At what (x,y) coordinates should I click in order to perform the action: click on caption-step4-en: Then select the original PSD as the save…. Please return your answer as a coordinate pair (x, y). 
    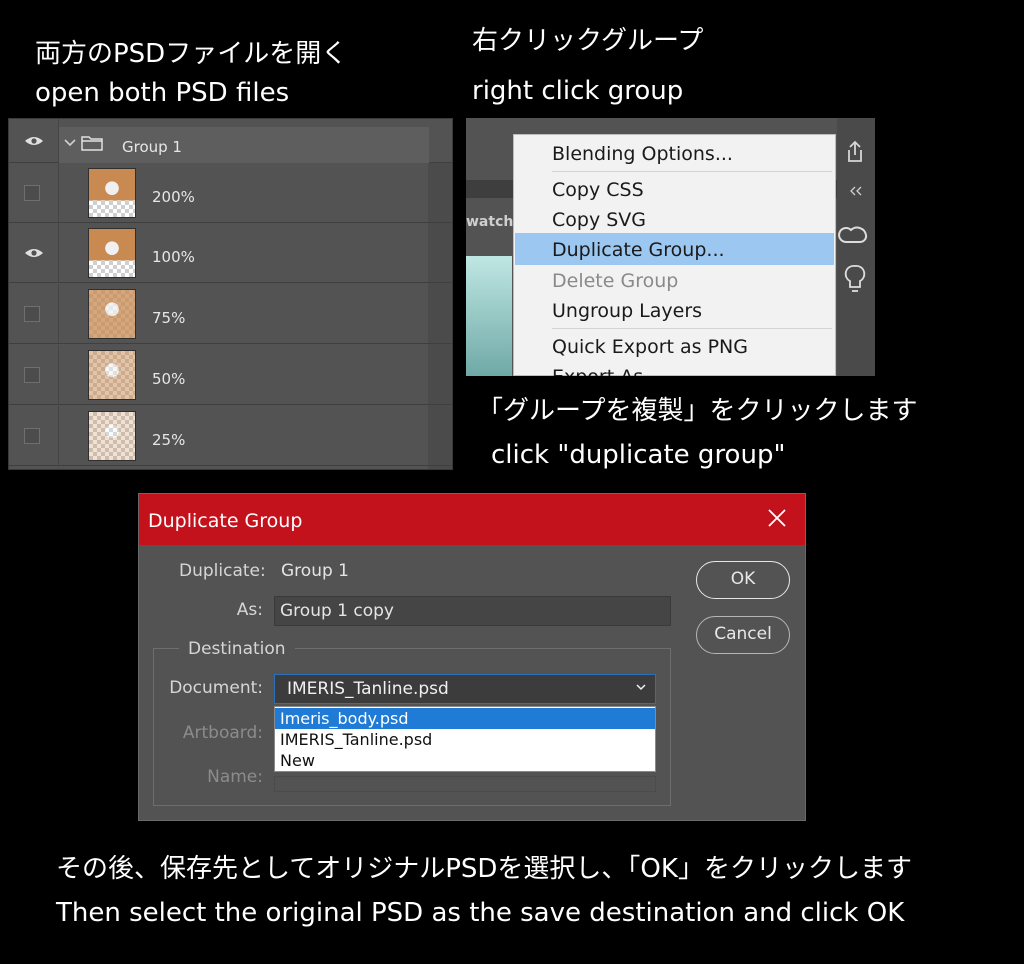
    Looking at the image, I should click on (480, 913).